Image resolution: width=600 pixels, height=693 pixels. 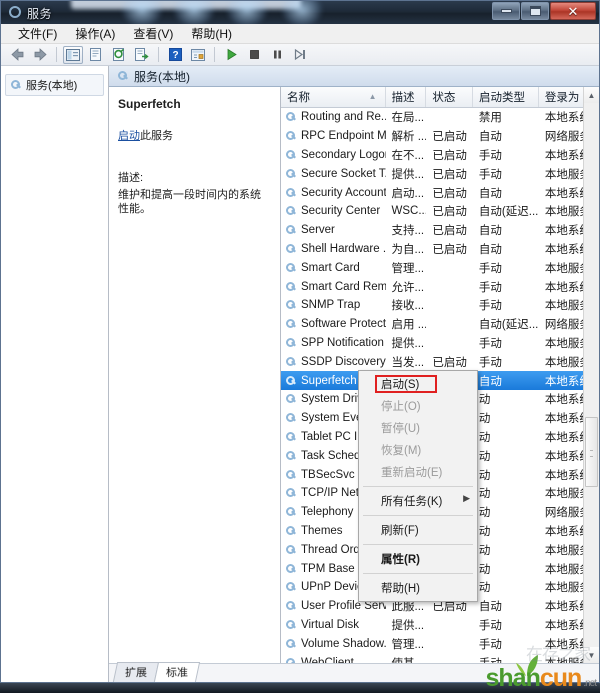 What do you see at coordinates (506, 97) in the screenshot?
I see `column-header-startup-type: 启动类型` at bounding box center [506, 97].